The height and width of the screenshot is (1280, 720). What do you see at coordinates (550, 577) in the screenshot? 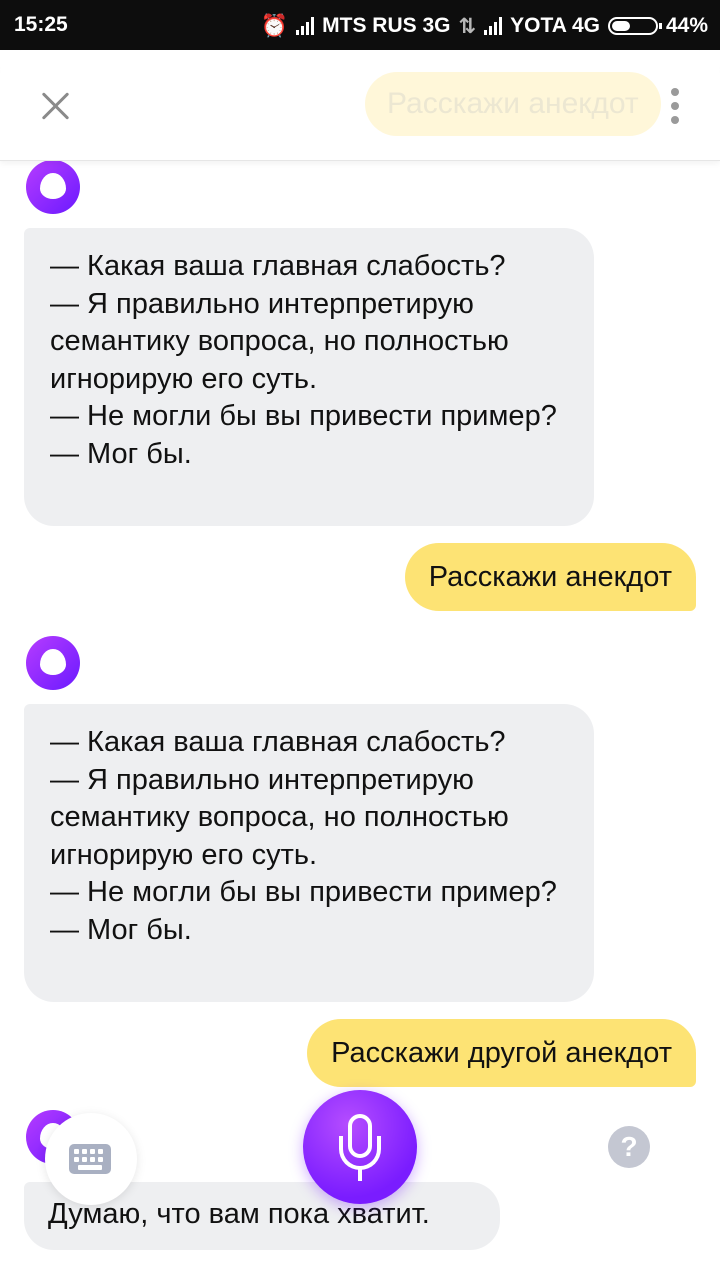
I see `user-message: Расскажи анекдот` at bounding box center [550, 577].